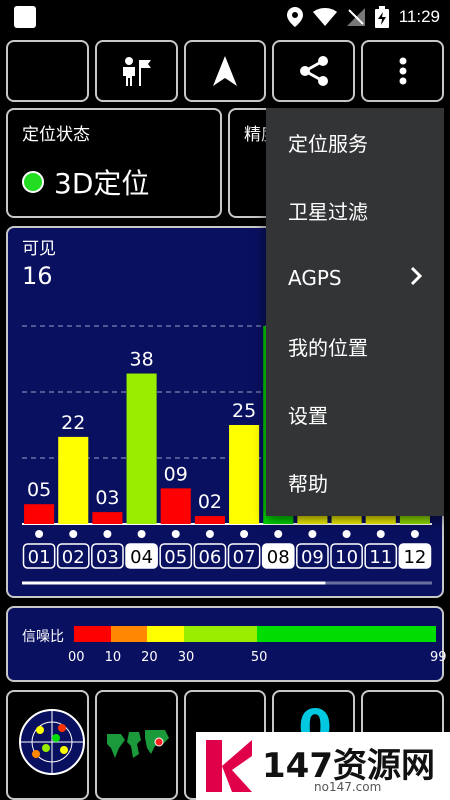 Image resolution: width=450 pixels, height=800 pixels. I want to click on fix-status-value: 3D定位, so click(85, 182).